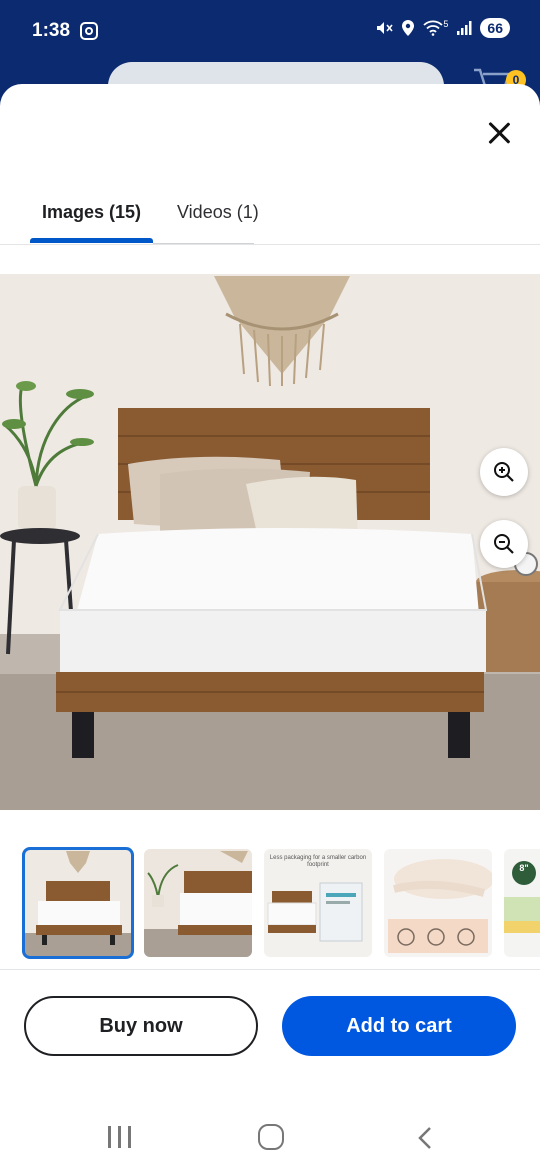 This screenshot has height=1170, width=540. I want to click on zoom-in-icon, so click(504, 472).